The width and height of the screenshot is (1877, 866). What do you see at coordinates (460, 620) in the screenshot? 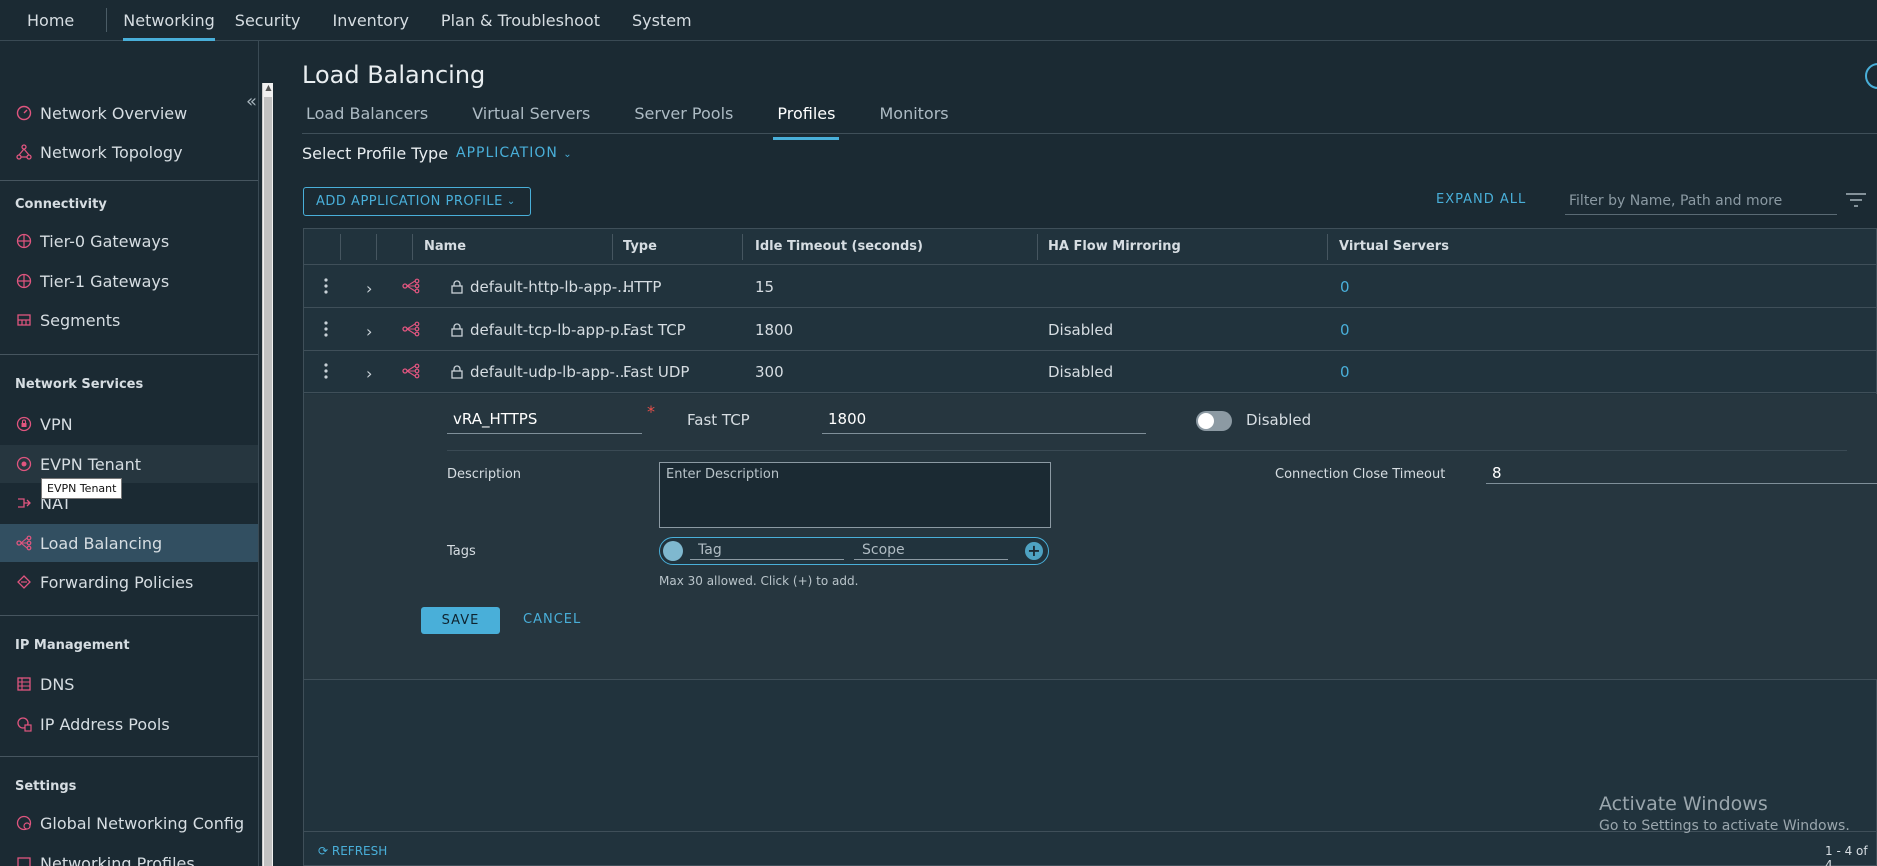
I see `save-button: SAVE` at bounding box center [460, 620].